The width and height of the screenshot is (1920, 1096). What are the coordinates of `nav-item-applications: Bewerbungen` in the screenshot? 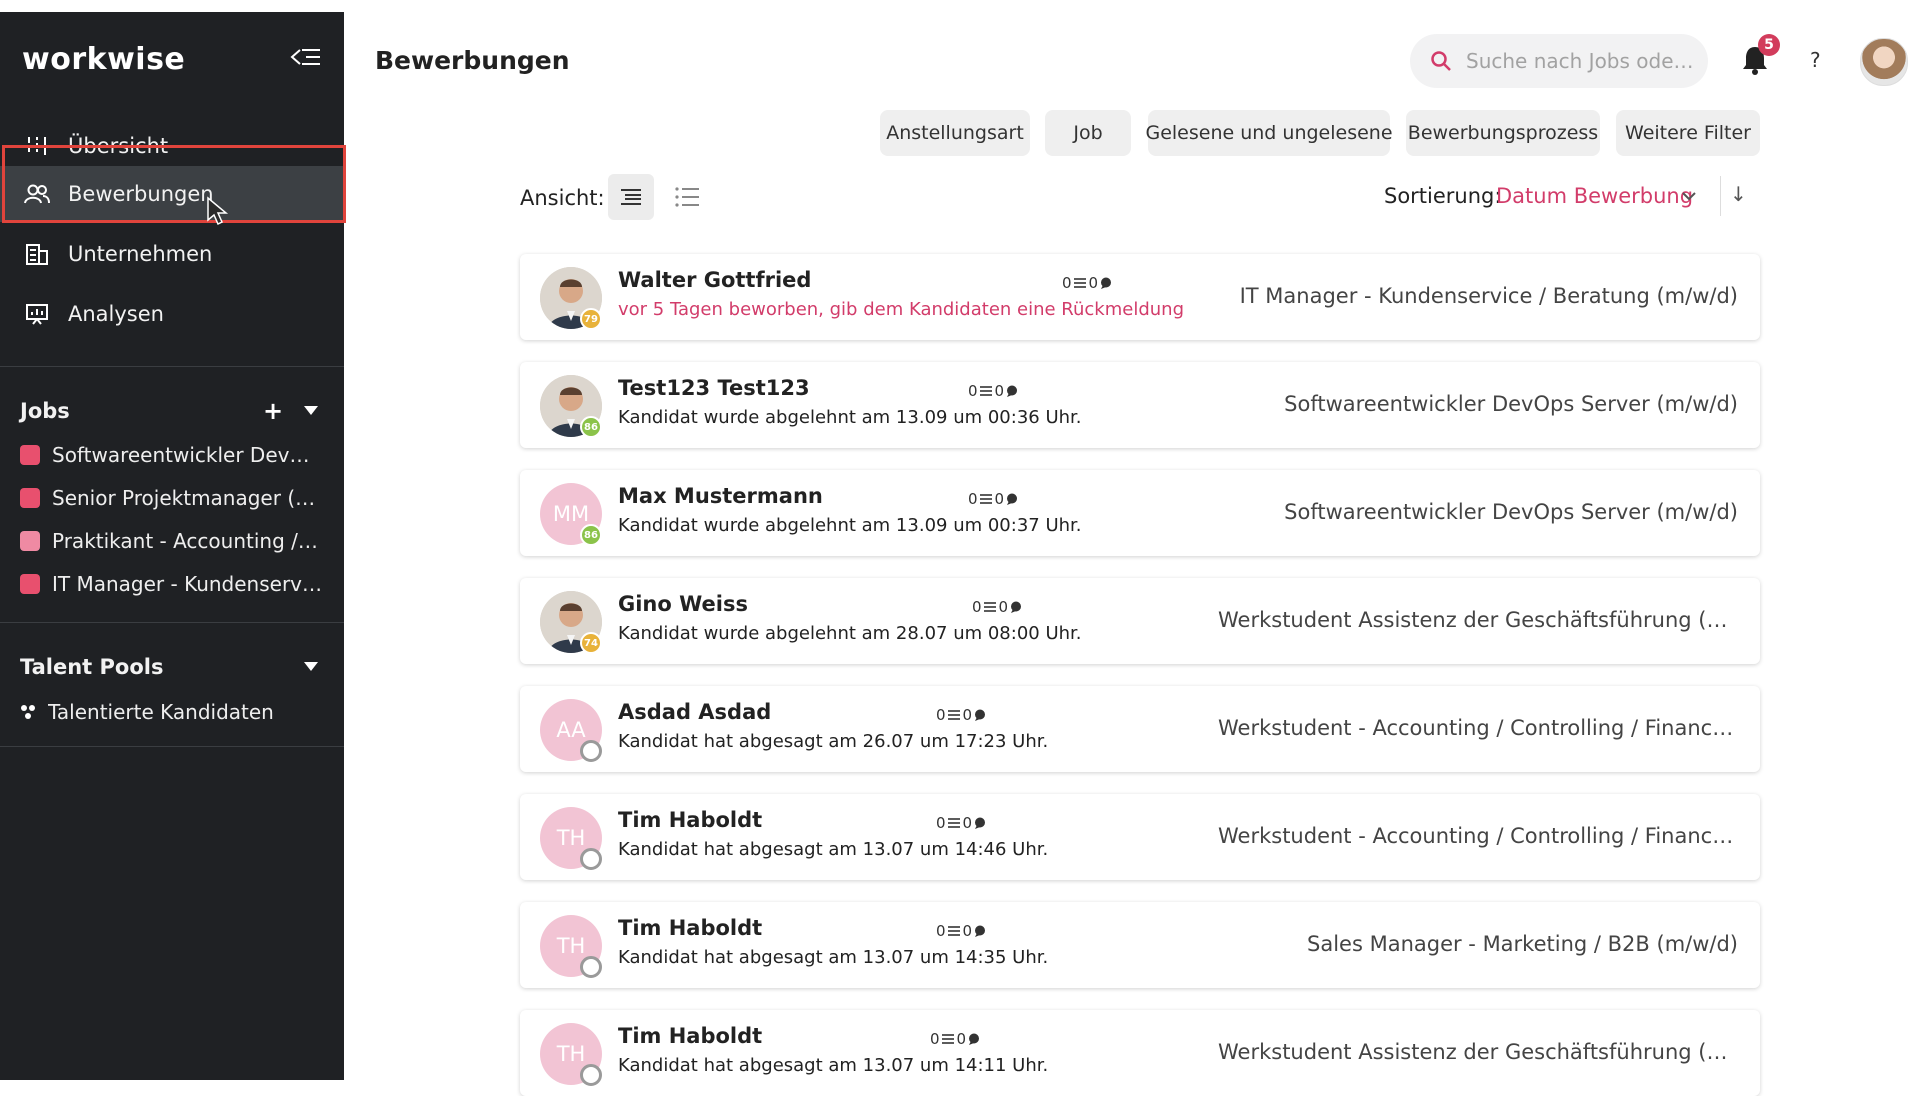 It's located at (172, 194).